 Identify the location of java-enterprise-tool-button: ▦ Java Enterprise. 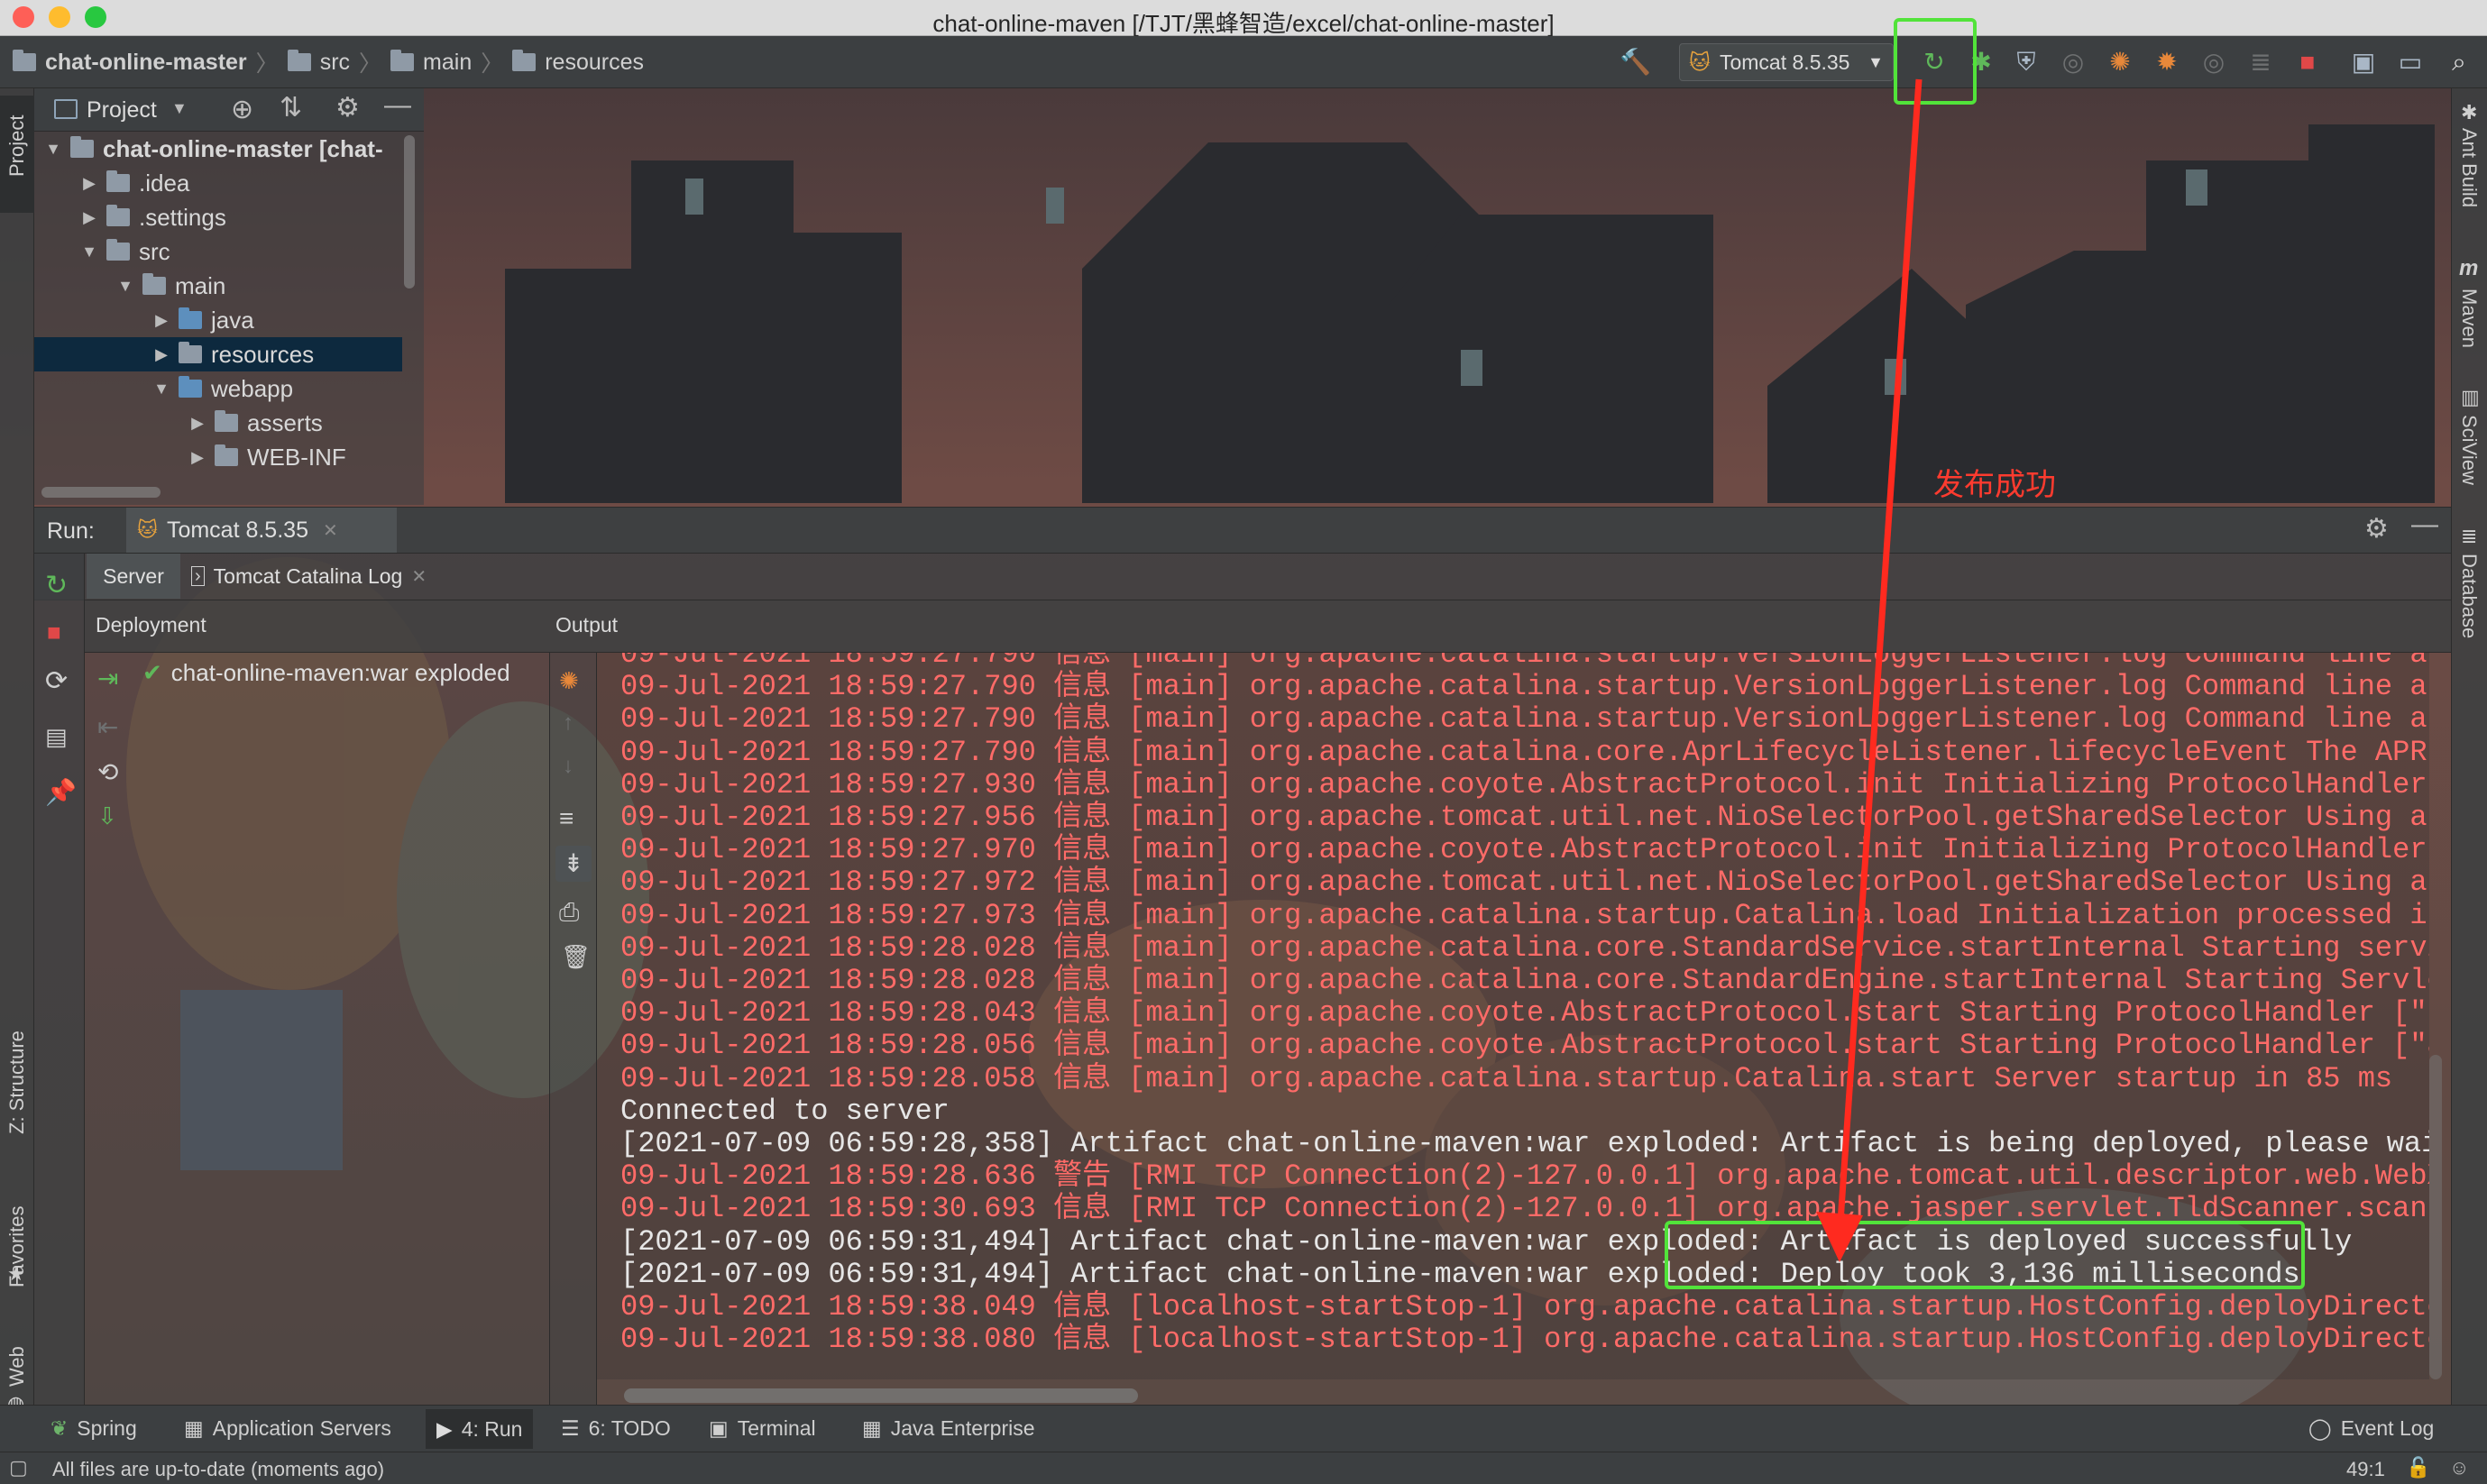
(949, 1428).